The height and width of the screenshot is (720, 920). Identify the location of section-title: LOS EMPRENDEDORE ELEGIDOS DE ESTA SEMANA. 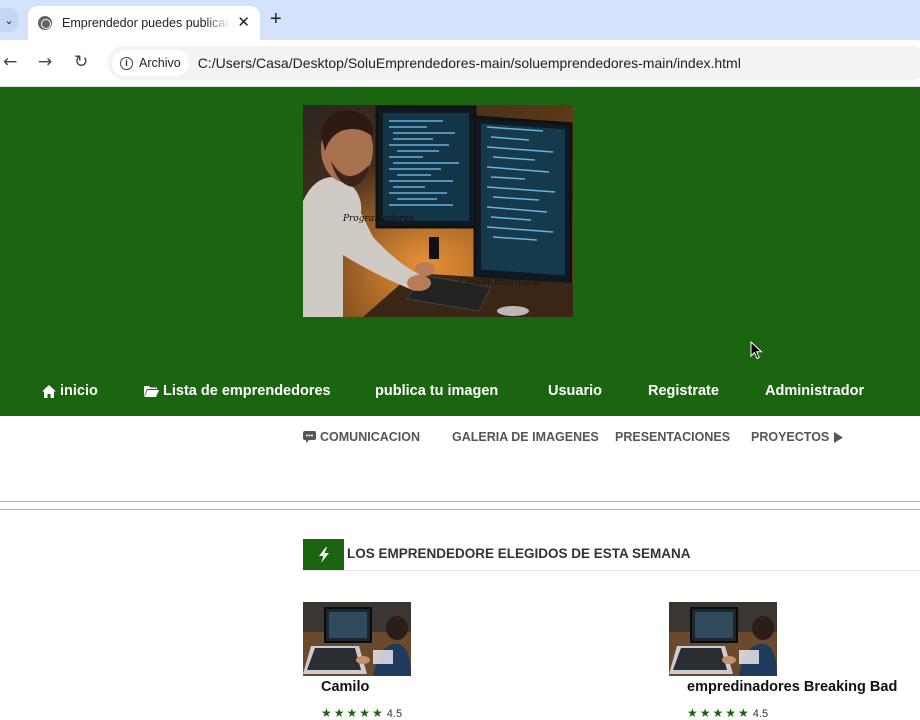
(519, 553).